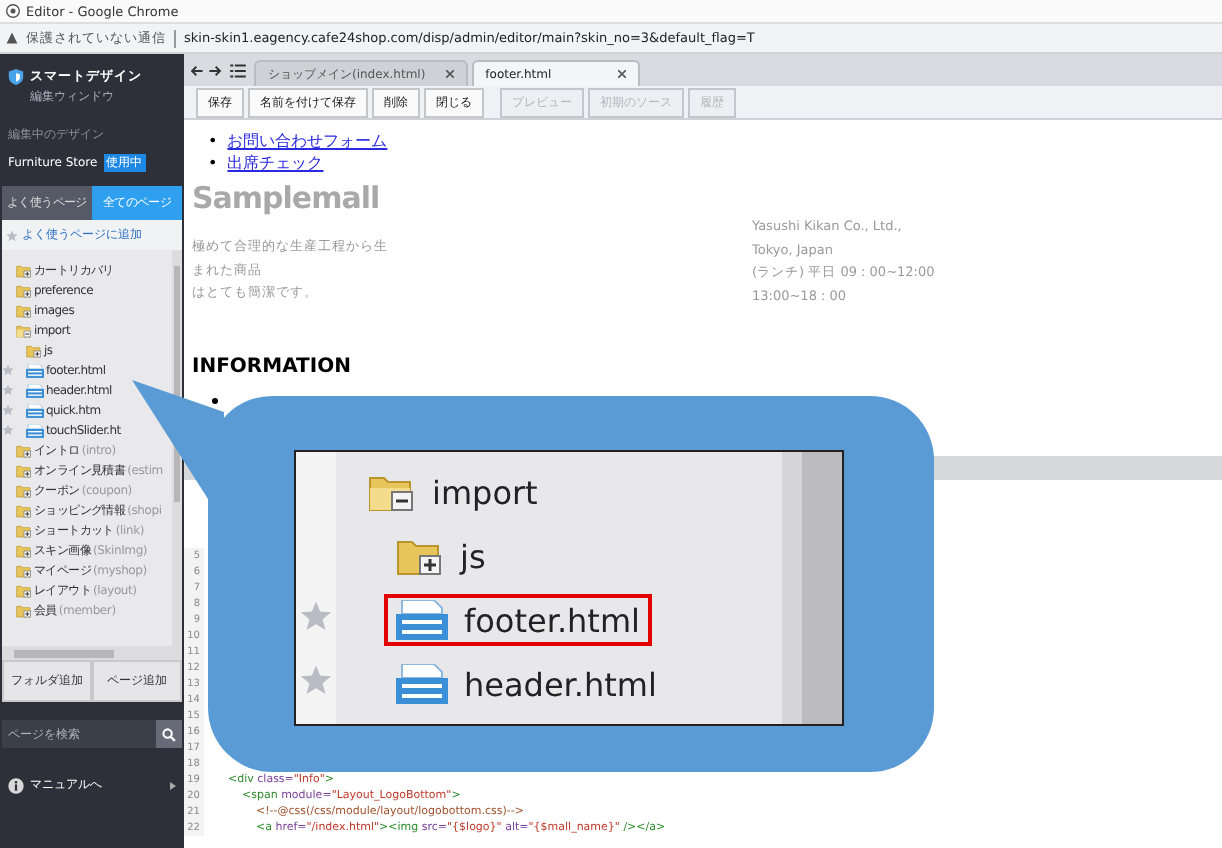  I want to click on search-button, so click(169, 734).